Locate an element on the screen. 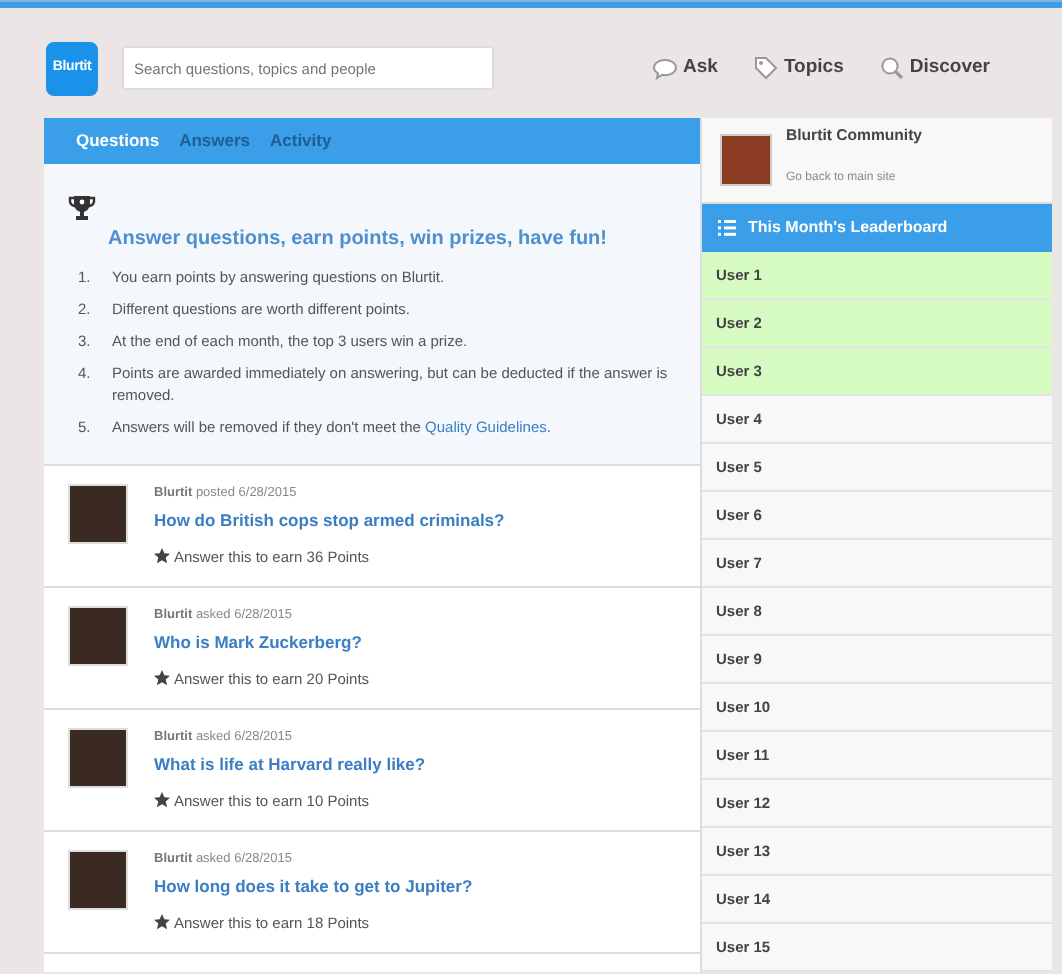 This screenshot has width=1062, height=974. list-icon is located at coordinates (727, 228).